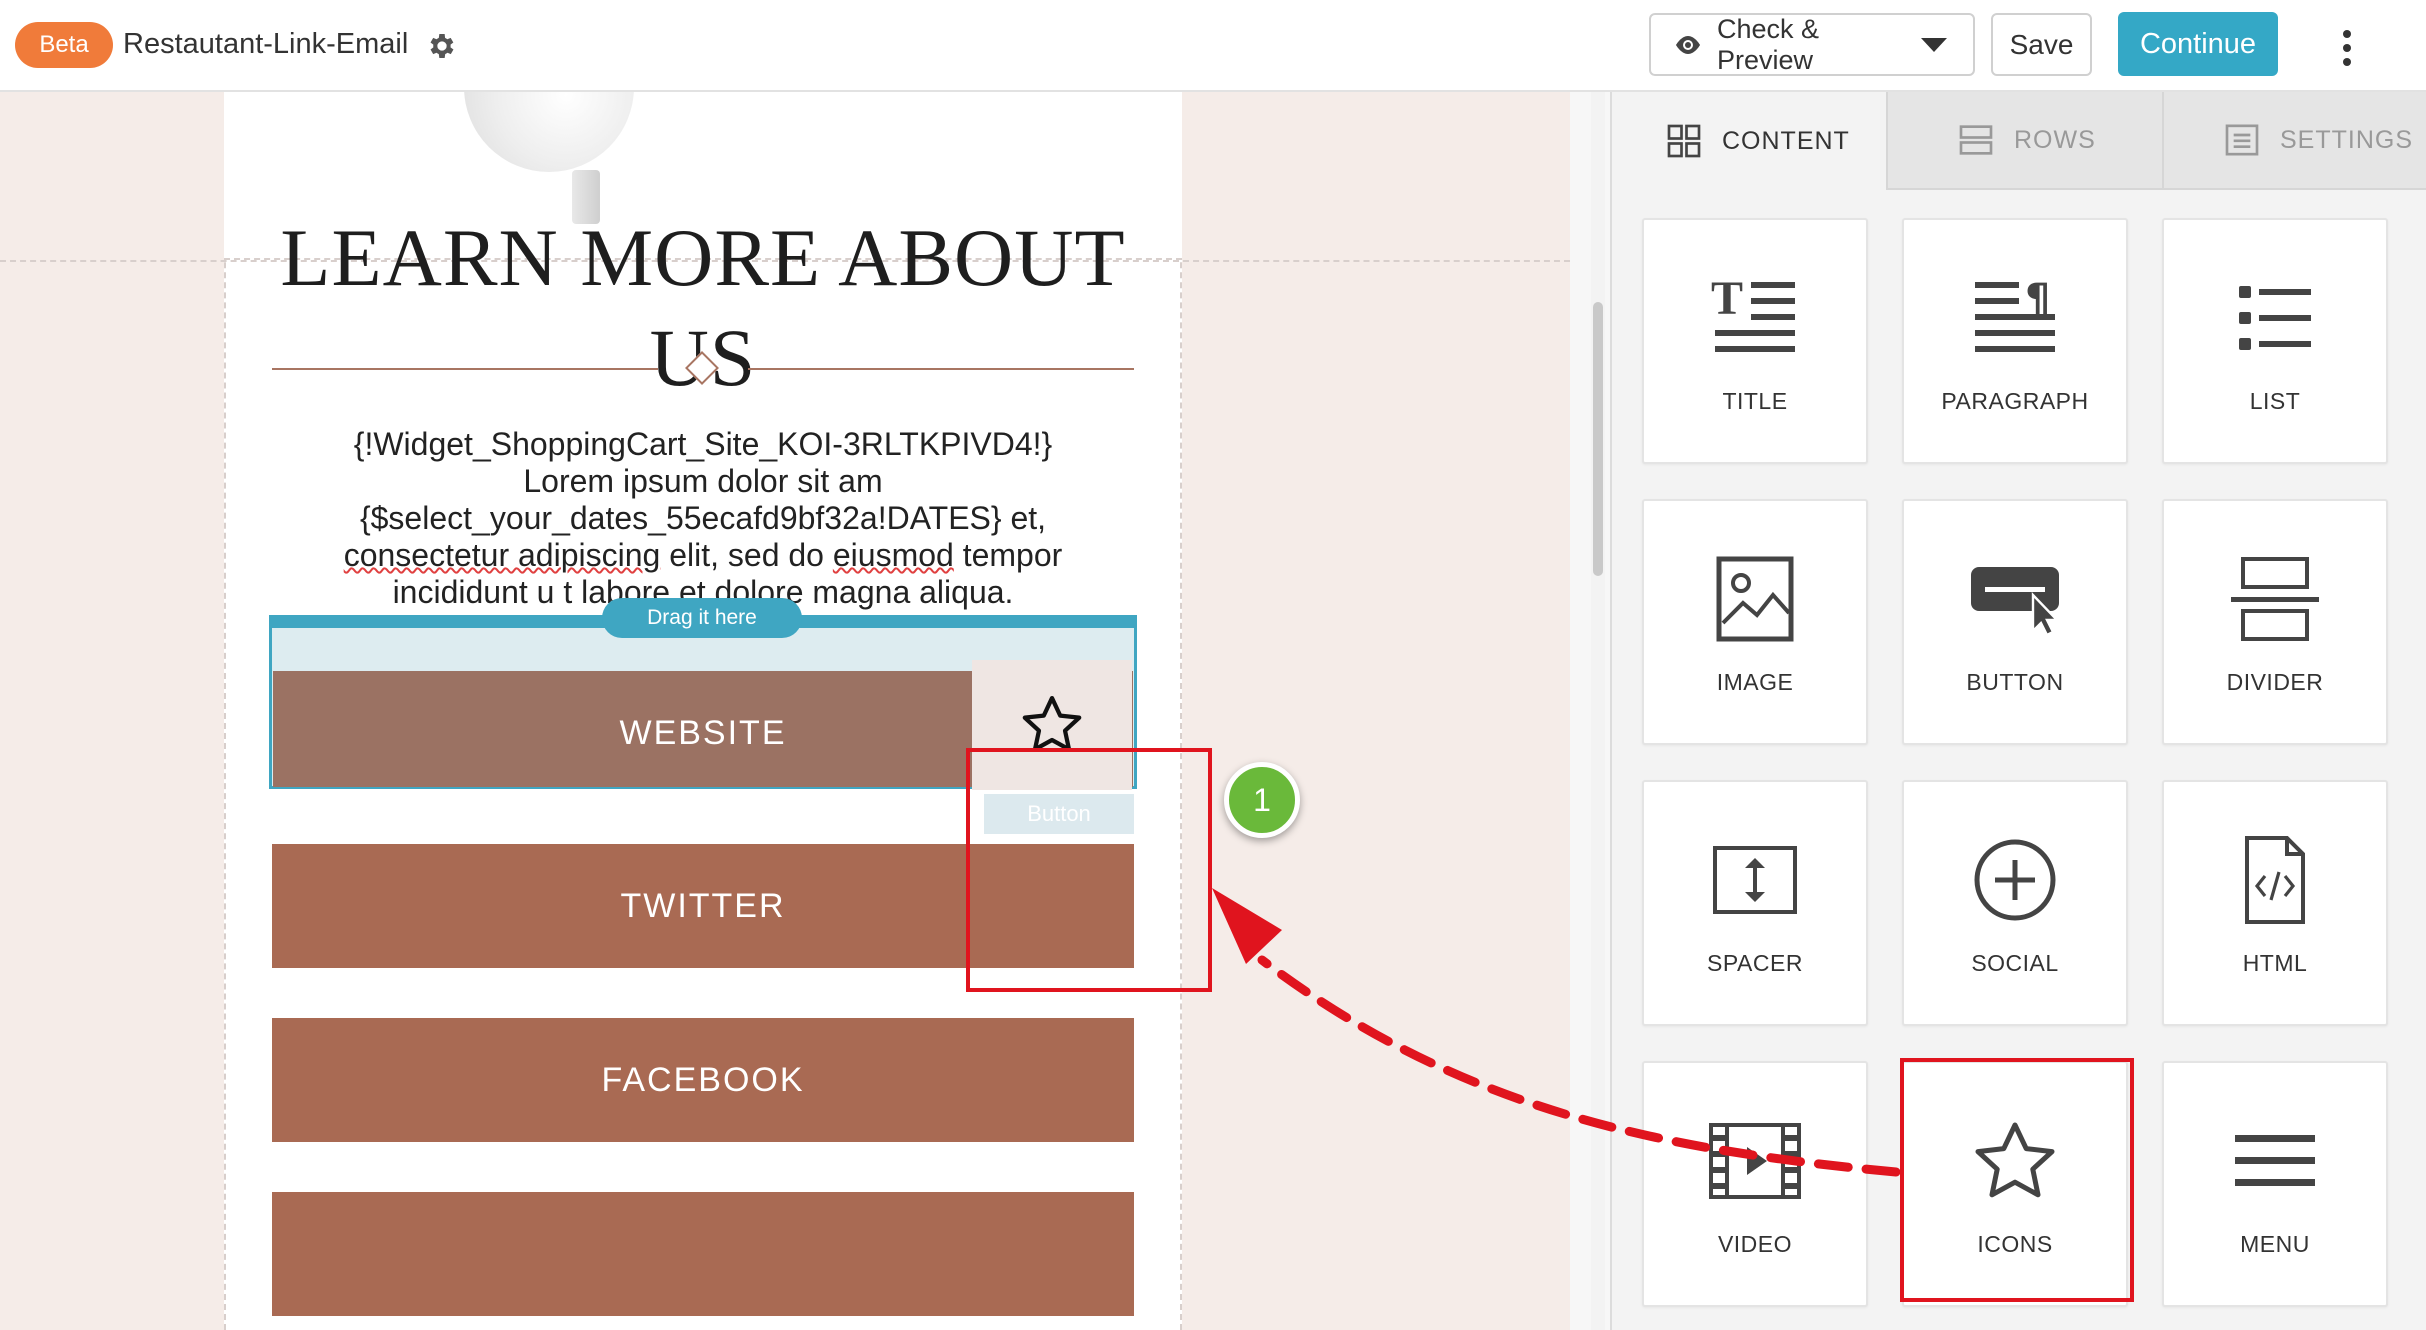 The image size is (2426, 1330). What do you see at coordinates (1688, 44) in the screenshot?
I see `eye-icon` at bounding box center [1688, 44].